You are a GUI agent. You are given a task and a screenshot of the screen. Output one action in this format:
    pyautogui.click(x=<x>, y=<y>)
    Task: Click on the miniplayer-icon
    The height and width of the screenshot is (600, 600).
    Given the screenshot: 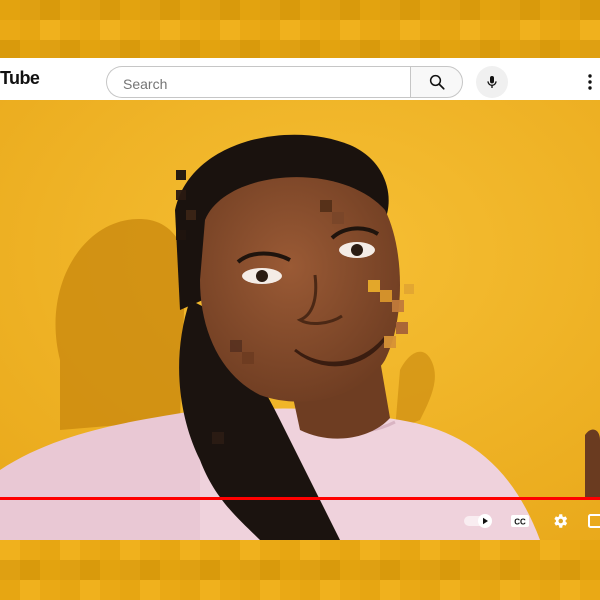 What is the action you would take?
    pyautogui.click(x=594, y=521)
    